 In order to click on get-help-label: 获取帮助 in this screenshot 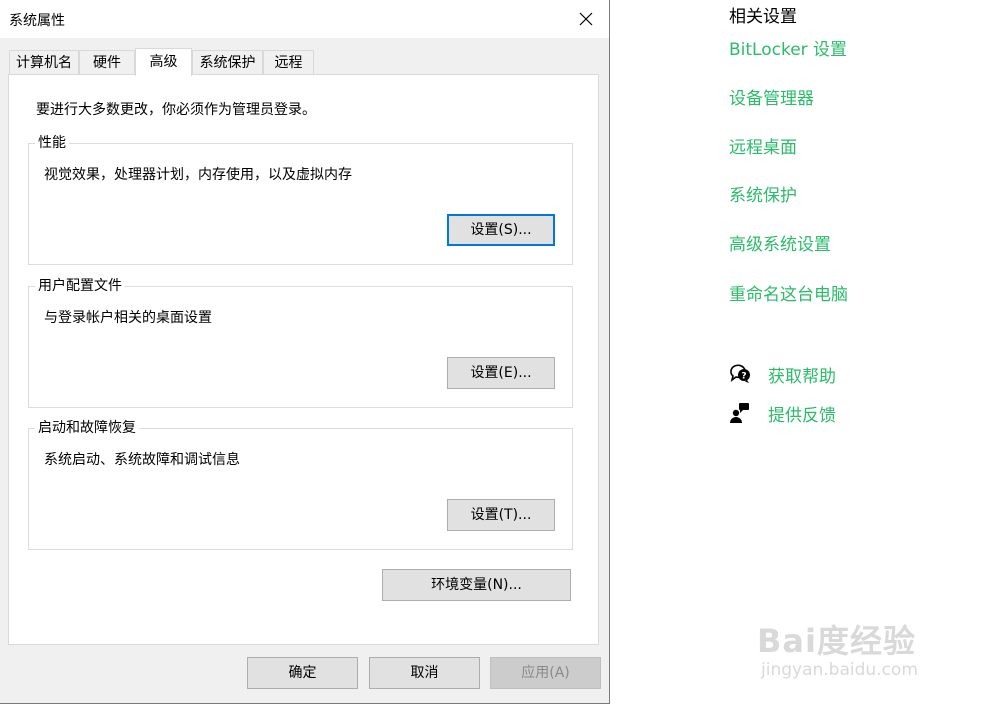, I will do `click(802, 376)`.